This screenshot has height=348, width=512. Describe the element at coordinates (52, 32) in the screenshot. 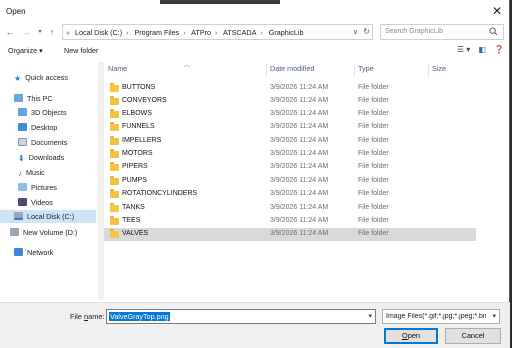

I see `up-arrow-icon: ↑` at that location.